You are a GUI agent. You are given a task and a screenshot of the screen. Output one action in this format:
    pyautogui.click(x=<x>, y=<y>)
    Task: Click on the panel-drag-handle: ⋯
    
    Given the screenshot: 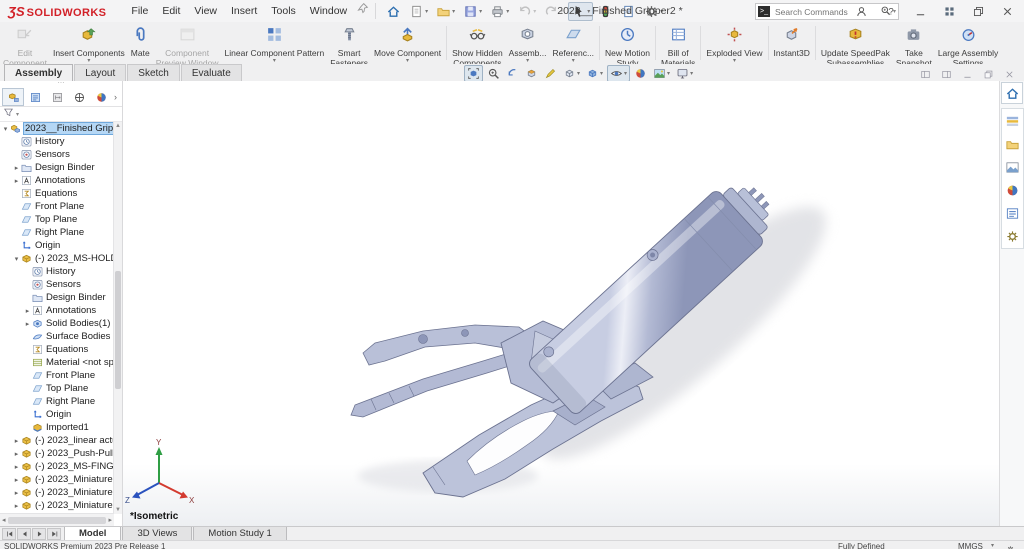 What is the action you would take?
    pyautogui.click(x=61, y=84)
    